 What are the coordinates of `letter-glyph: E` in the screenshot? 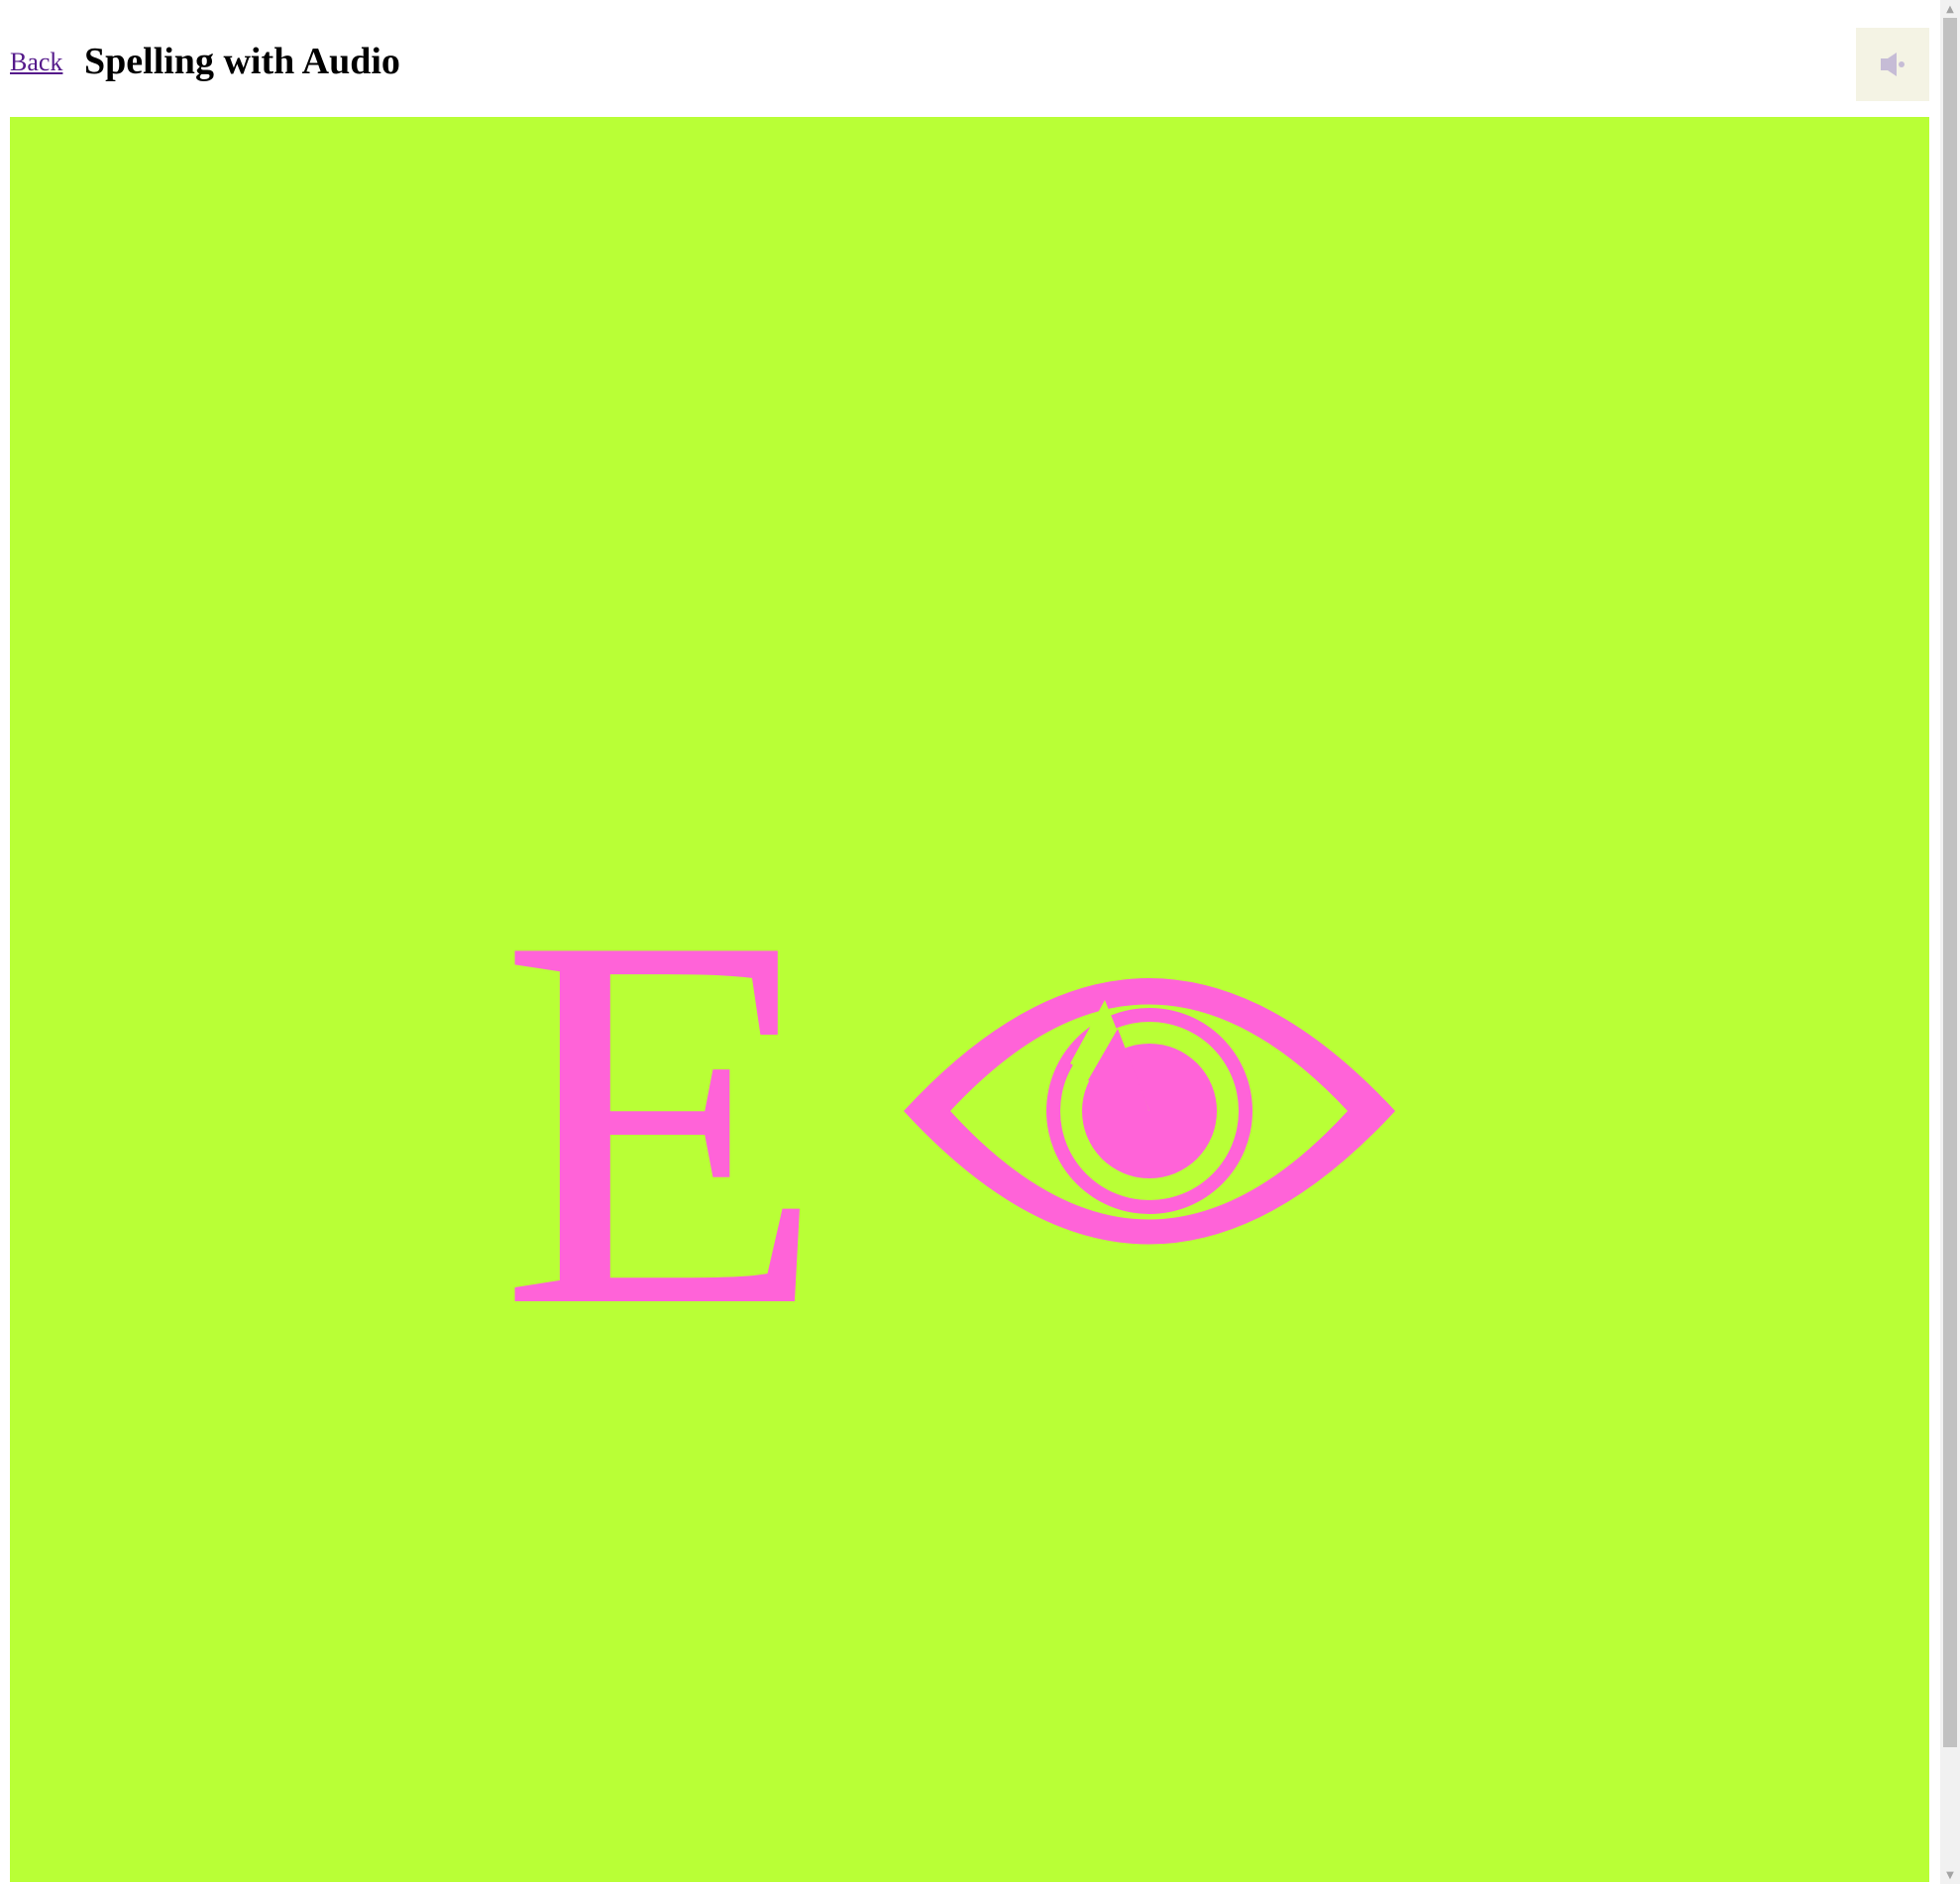 It's located at (662, 1121).